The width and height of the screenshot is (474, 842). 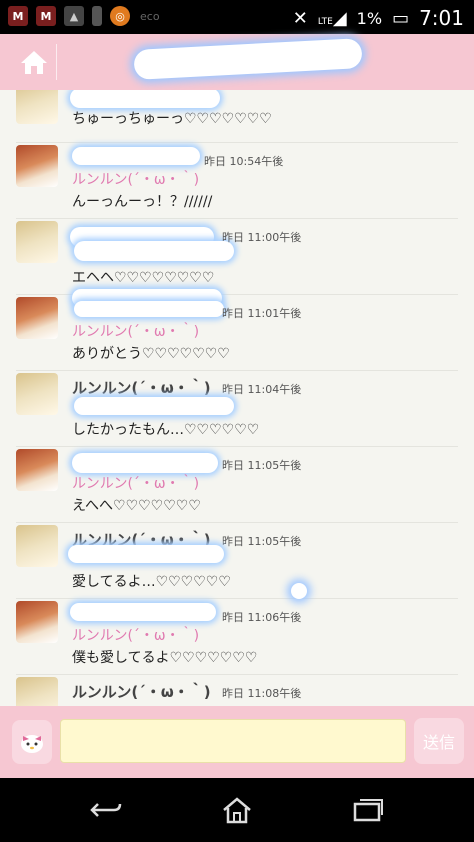 What do you see at coordinates (262, 617) in the screenshot?
I see `timestamp: 昨日 11:06午後` at bounding box center [262, 617].